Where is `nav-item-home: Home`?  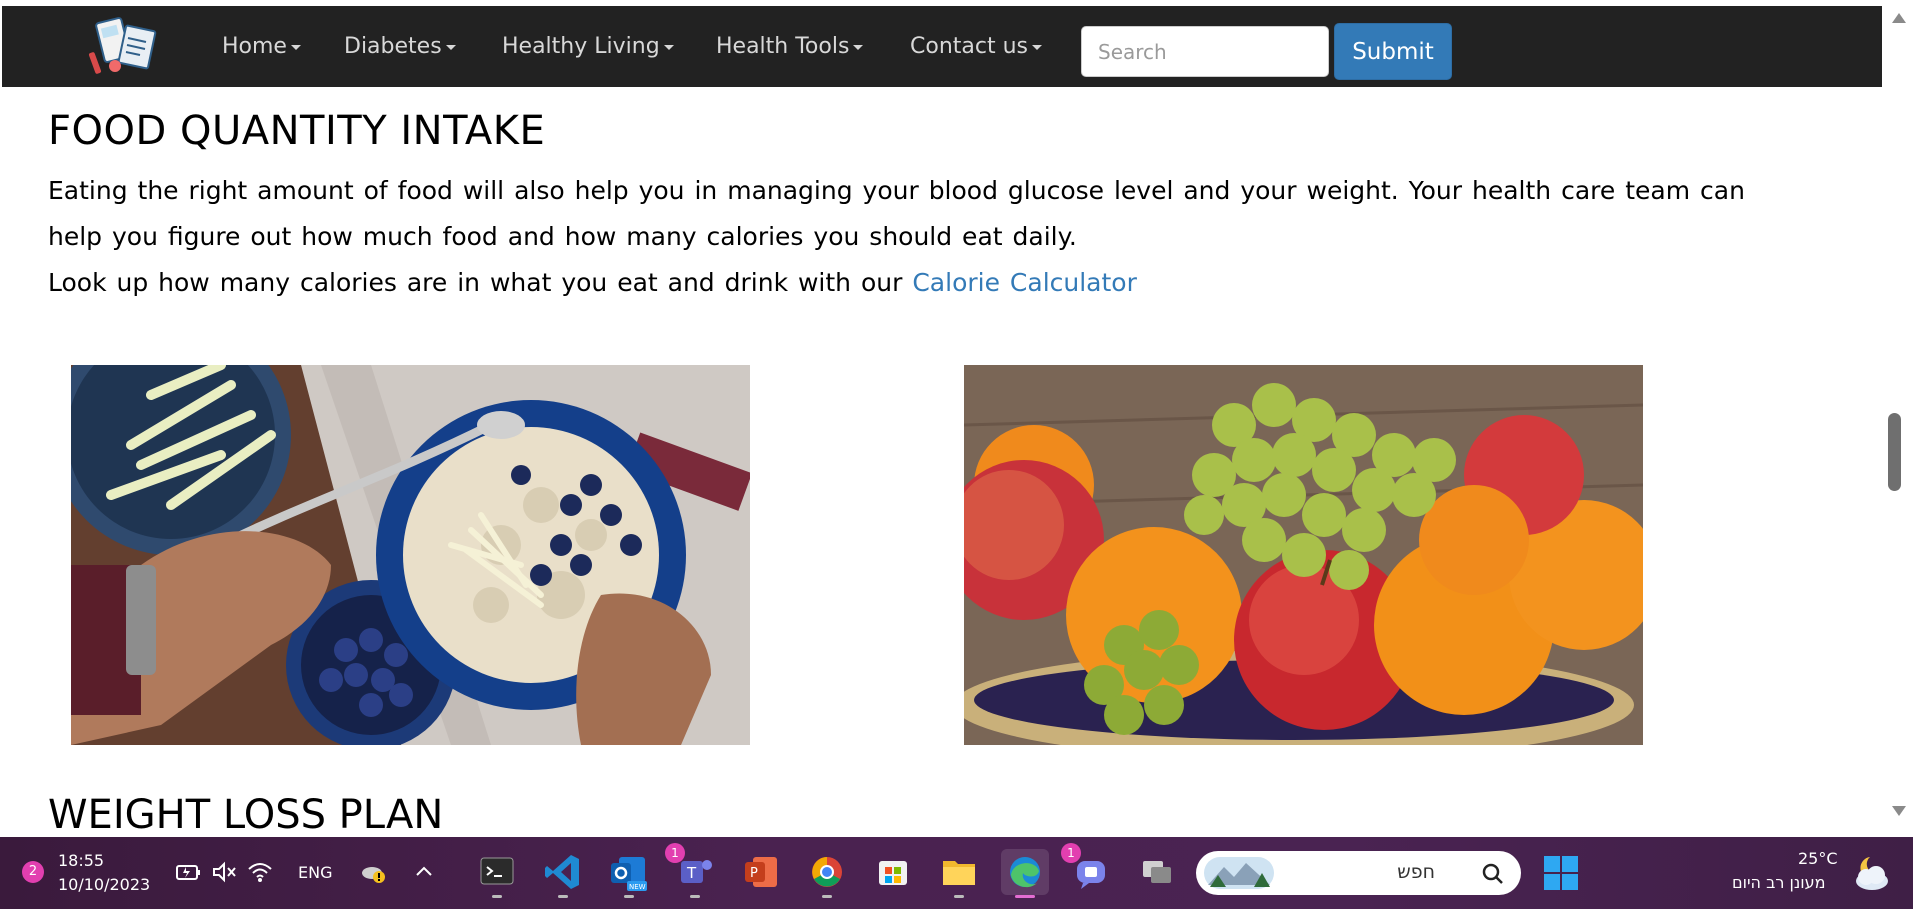 nav-item-home: Home is located at coordinates (261, 47).